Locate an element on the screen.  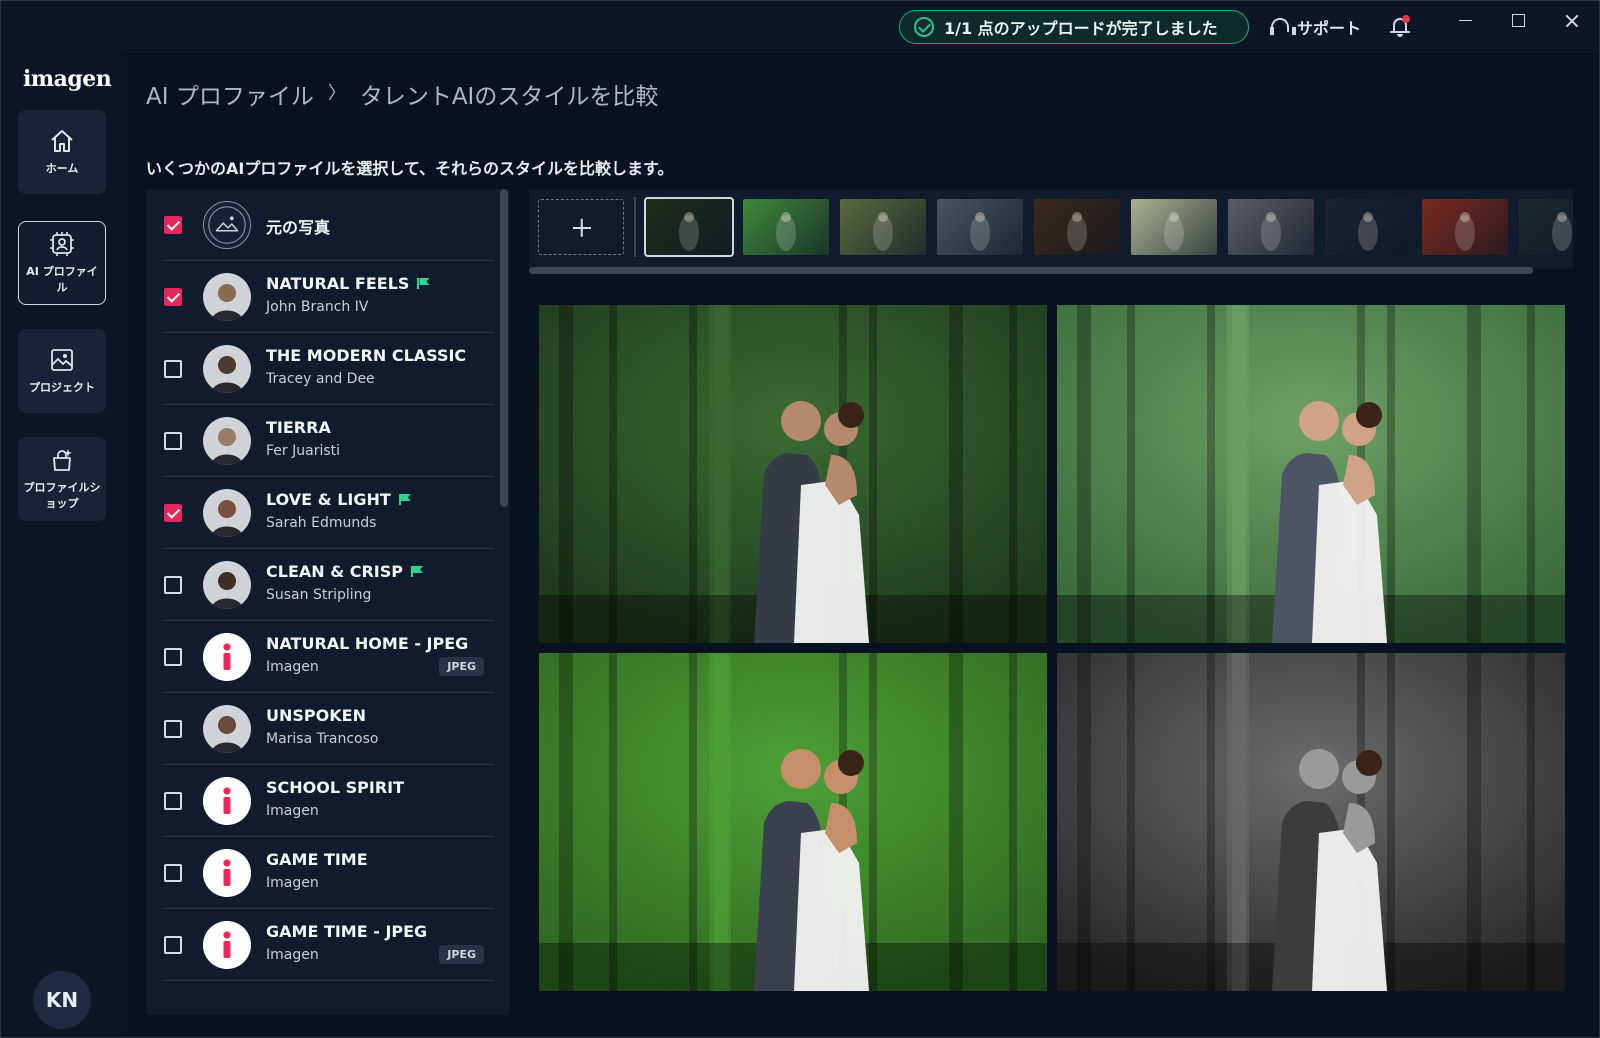
profile-name: LOVE & LIGHT is located at coordinates (328, 499).